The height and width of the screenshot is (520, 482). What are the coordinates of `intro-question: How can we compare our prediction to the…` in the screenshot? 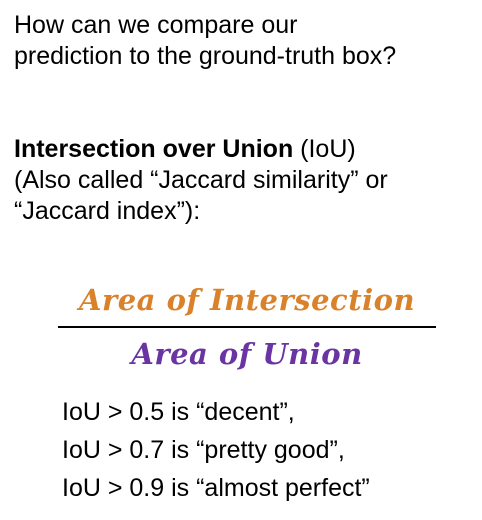 It's located at (247, 41).